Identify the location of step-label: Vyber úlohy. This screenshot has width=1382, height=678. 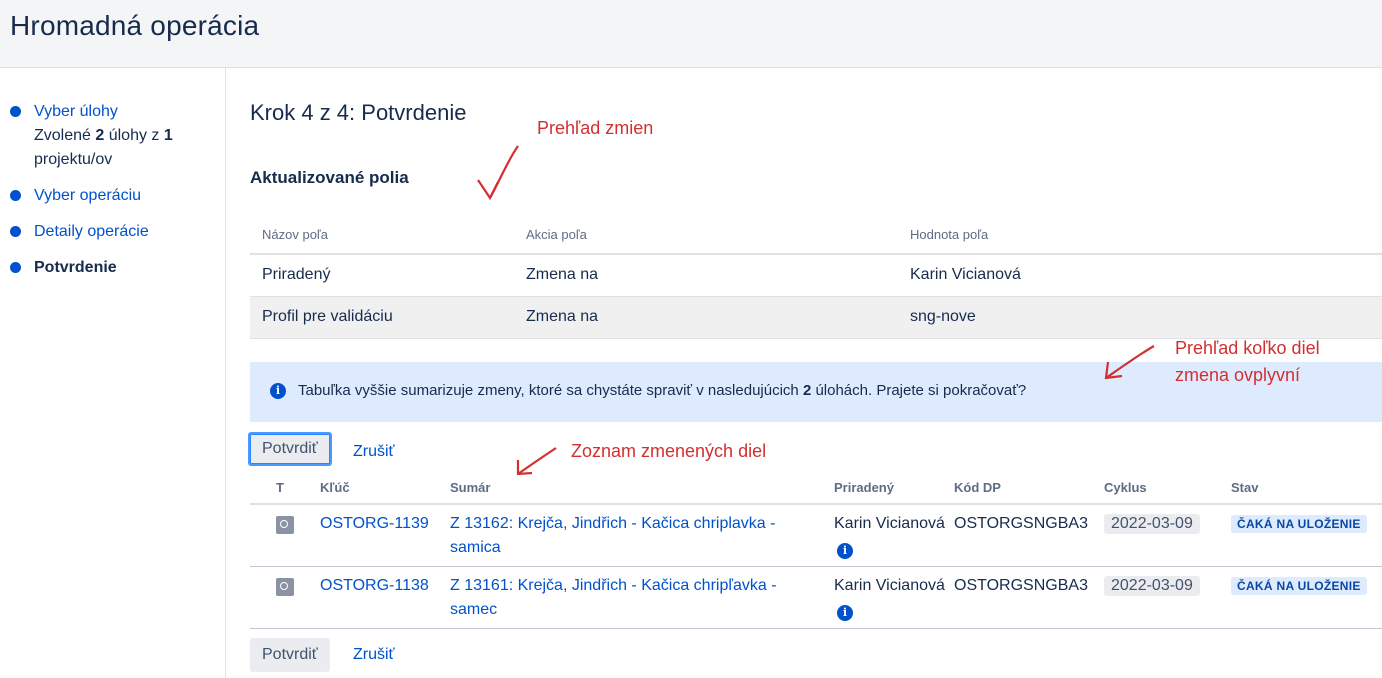
(76, 112).